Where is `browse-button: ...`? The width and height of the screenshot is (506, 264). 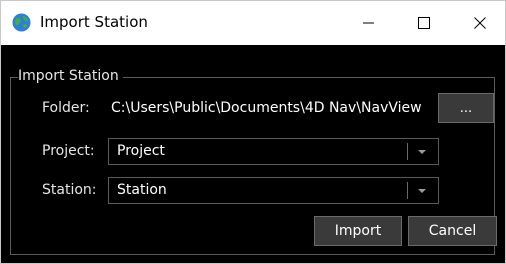 browse-button: ... is located at coordinates (466, 108).